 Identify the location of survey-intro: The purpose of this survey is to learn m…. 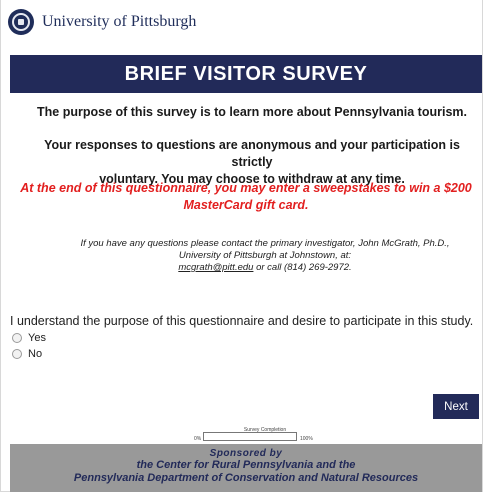
(252, 112).